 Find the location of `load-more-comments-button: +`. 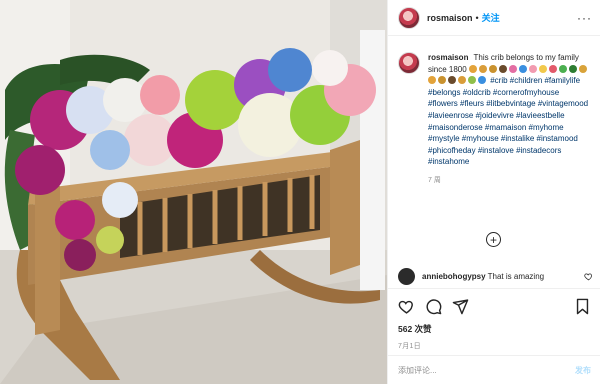

load-more-comments-button: + is located at coordinates (493, 239).